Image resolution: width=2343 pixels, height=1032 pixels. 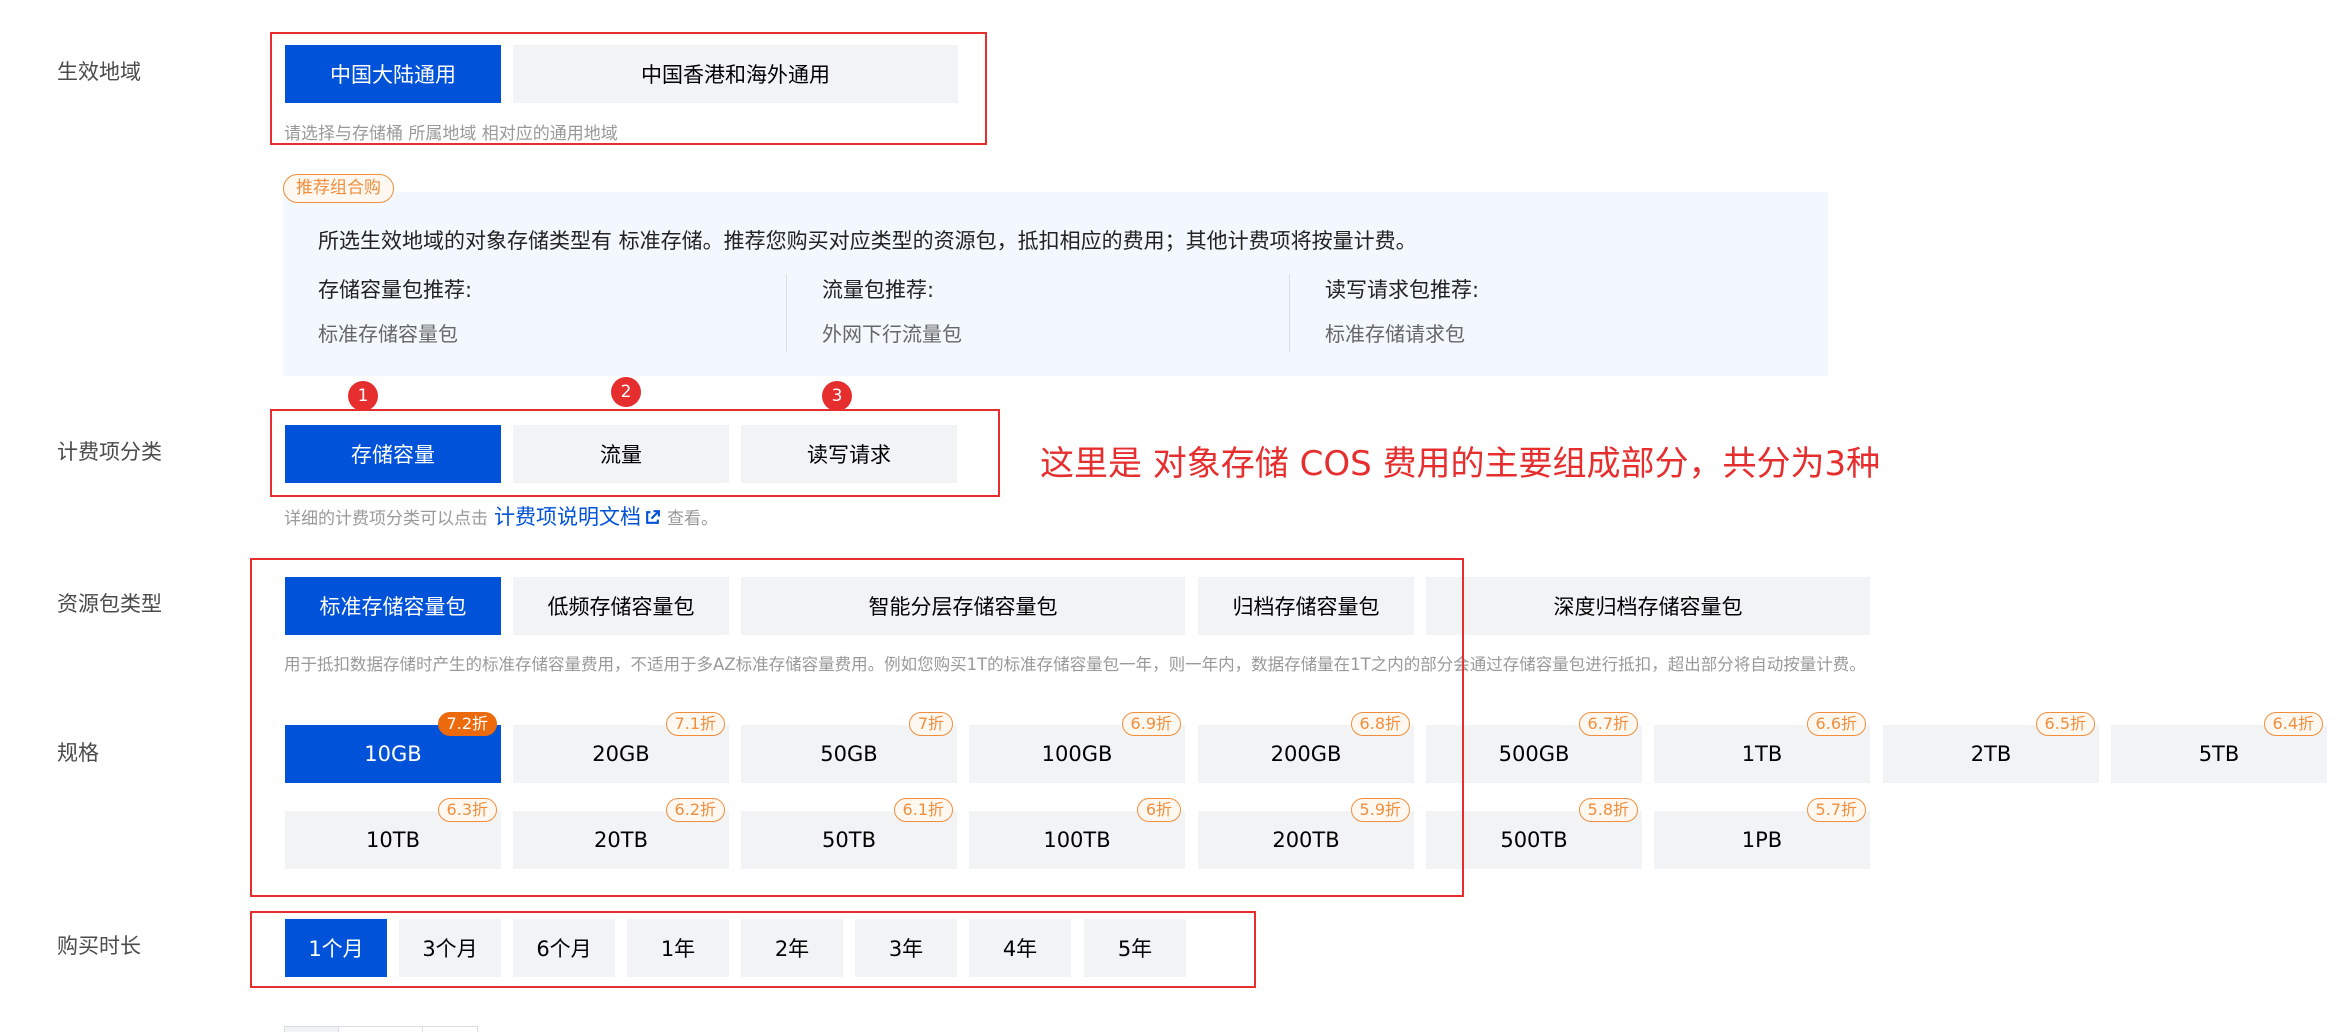 I want to click on spec-option: 500GB 6.7折, so click(x=1534, y=747).